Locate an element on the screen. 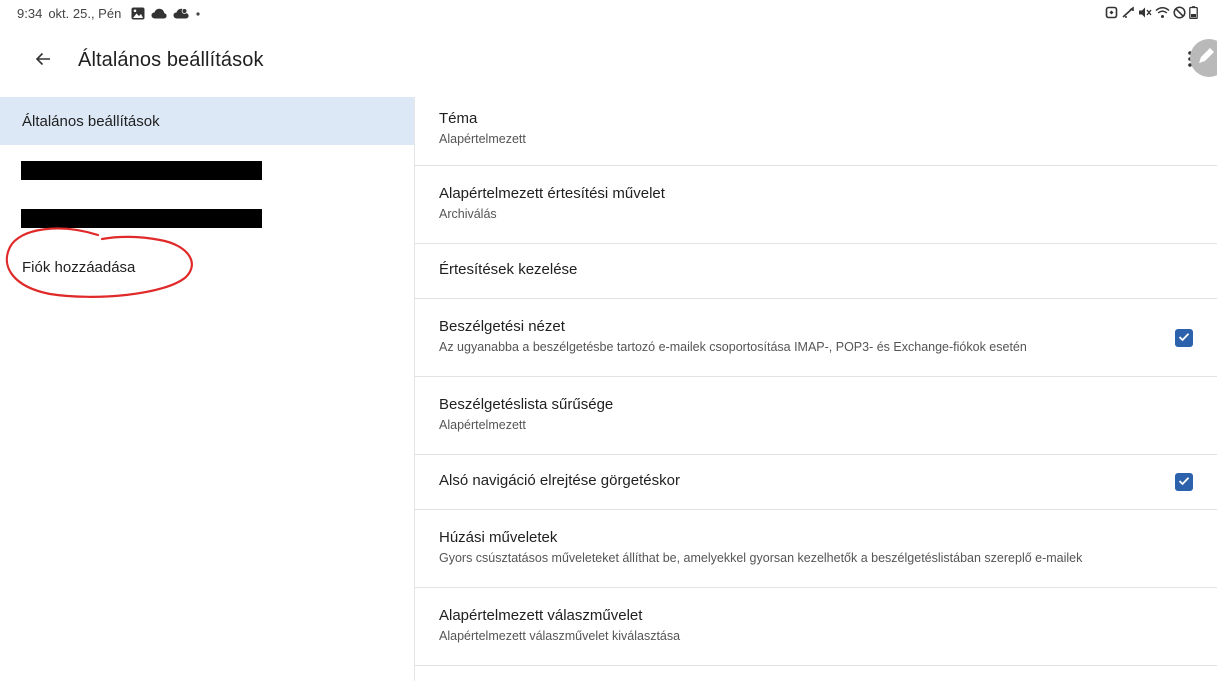 The image size is (1217, 681). setting-title: Beszélgetési nézet is located at coordinates (502, 326).